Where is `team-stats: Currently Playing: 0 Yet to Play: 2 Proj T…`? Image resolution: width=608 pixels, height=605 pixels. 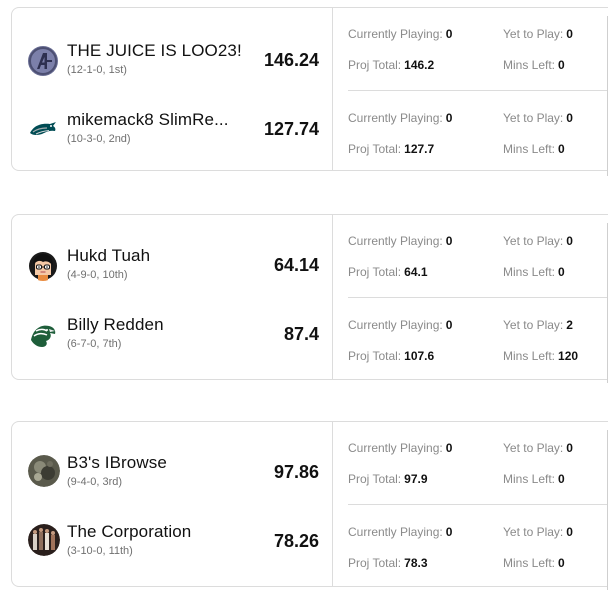
team-stats: Currently Playing: 0 Yet to Play: 2 Proj T… is located at coordinates (478, 332).